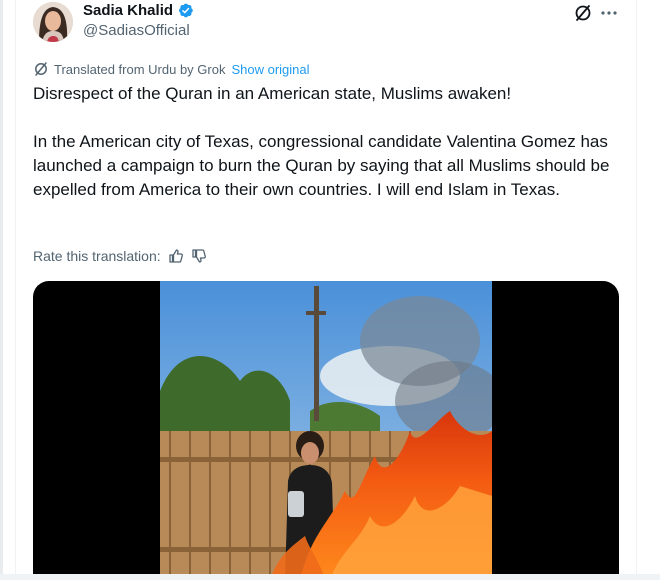  What do you see at coordinates (199, 256) in the screenshot?
I see `thumbs-down-icon` at bounding box center [199, 256].